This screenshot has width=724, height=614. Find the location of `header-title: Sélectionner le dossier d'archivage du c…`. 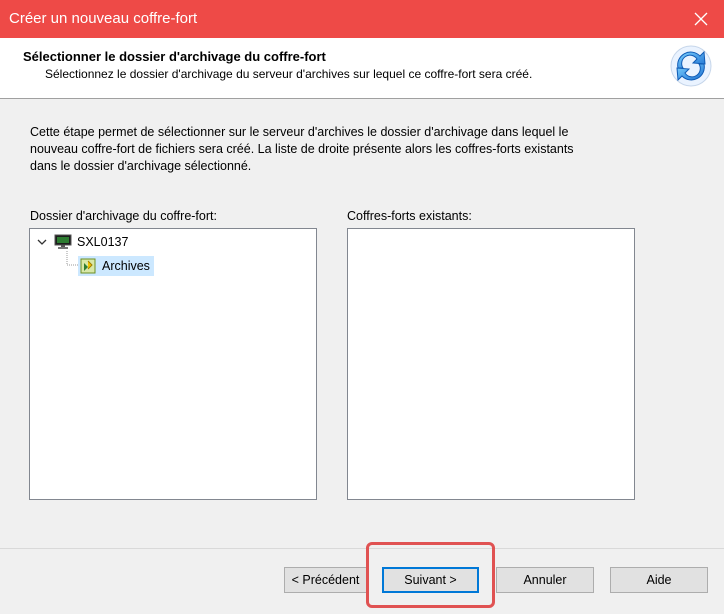

header-title: Sélectionner le dossier d'archivage du c… is located at coordinates (174, 56).